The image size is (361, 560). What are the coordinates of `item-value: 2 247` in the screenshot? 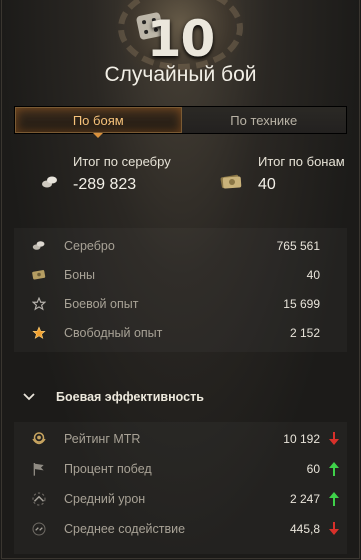 It's located at (304, 498).